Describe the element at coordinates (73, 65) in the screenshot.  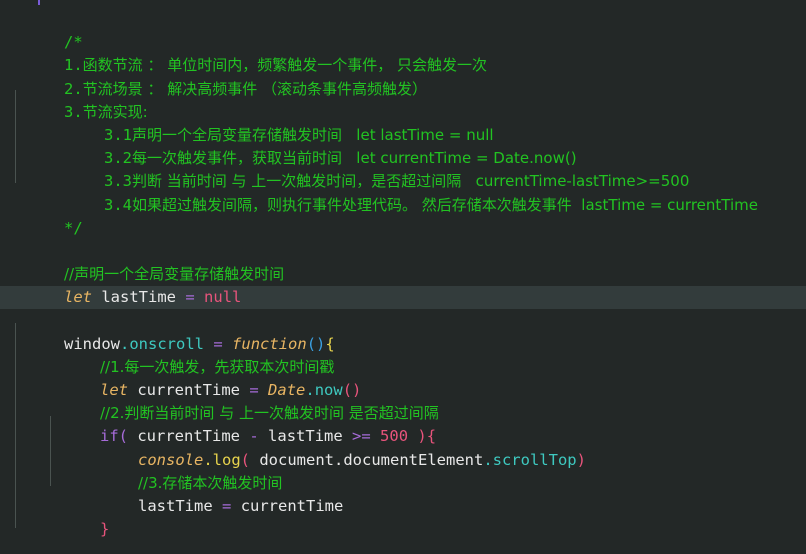
I see `token-list-number-1: 1.` at that location.